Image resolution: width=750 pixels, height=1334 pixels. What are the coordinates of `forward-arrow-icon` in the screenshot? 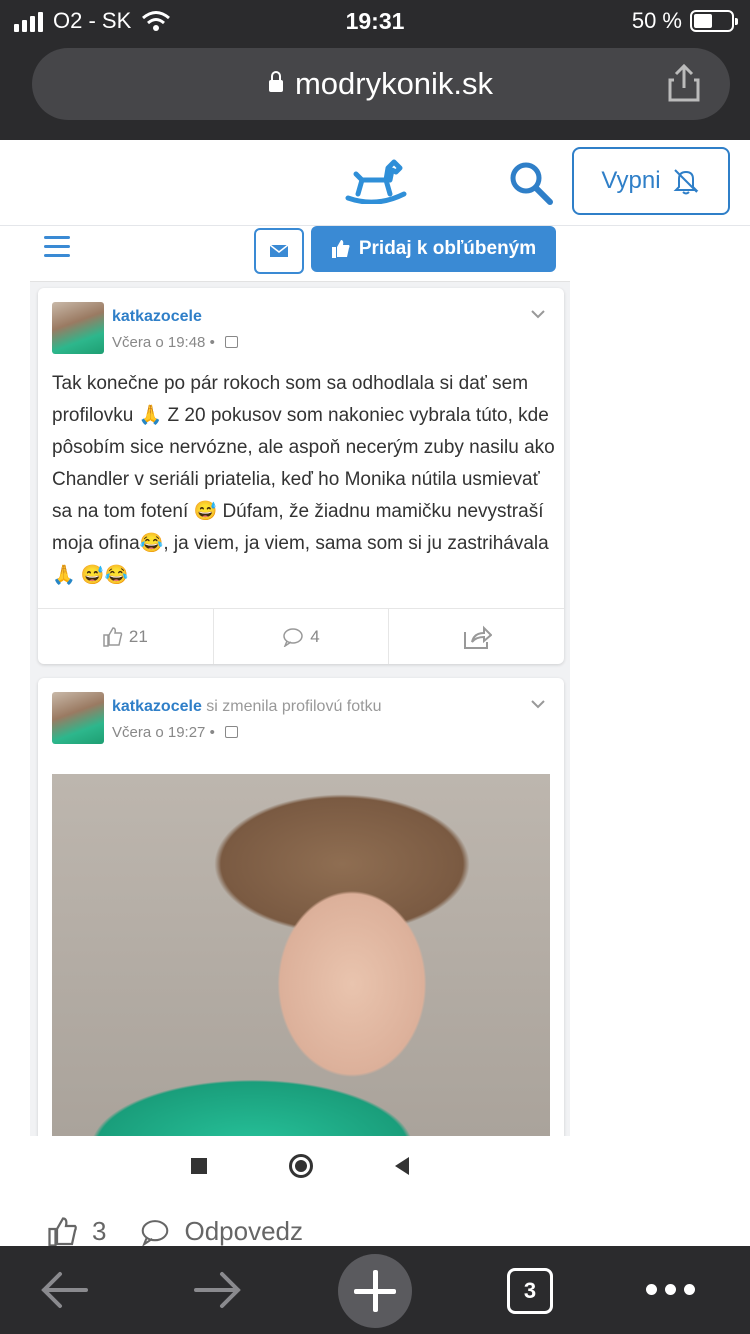 It's located at (218, 1290).